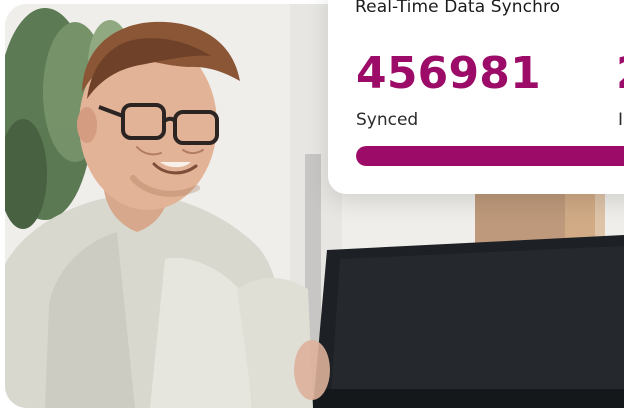 This screenshot has height=412, width=624. I want to click on synced-label: Synced, so click(387, 120).